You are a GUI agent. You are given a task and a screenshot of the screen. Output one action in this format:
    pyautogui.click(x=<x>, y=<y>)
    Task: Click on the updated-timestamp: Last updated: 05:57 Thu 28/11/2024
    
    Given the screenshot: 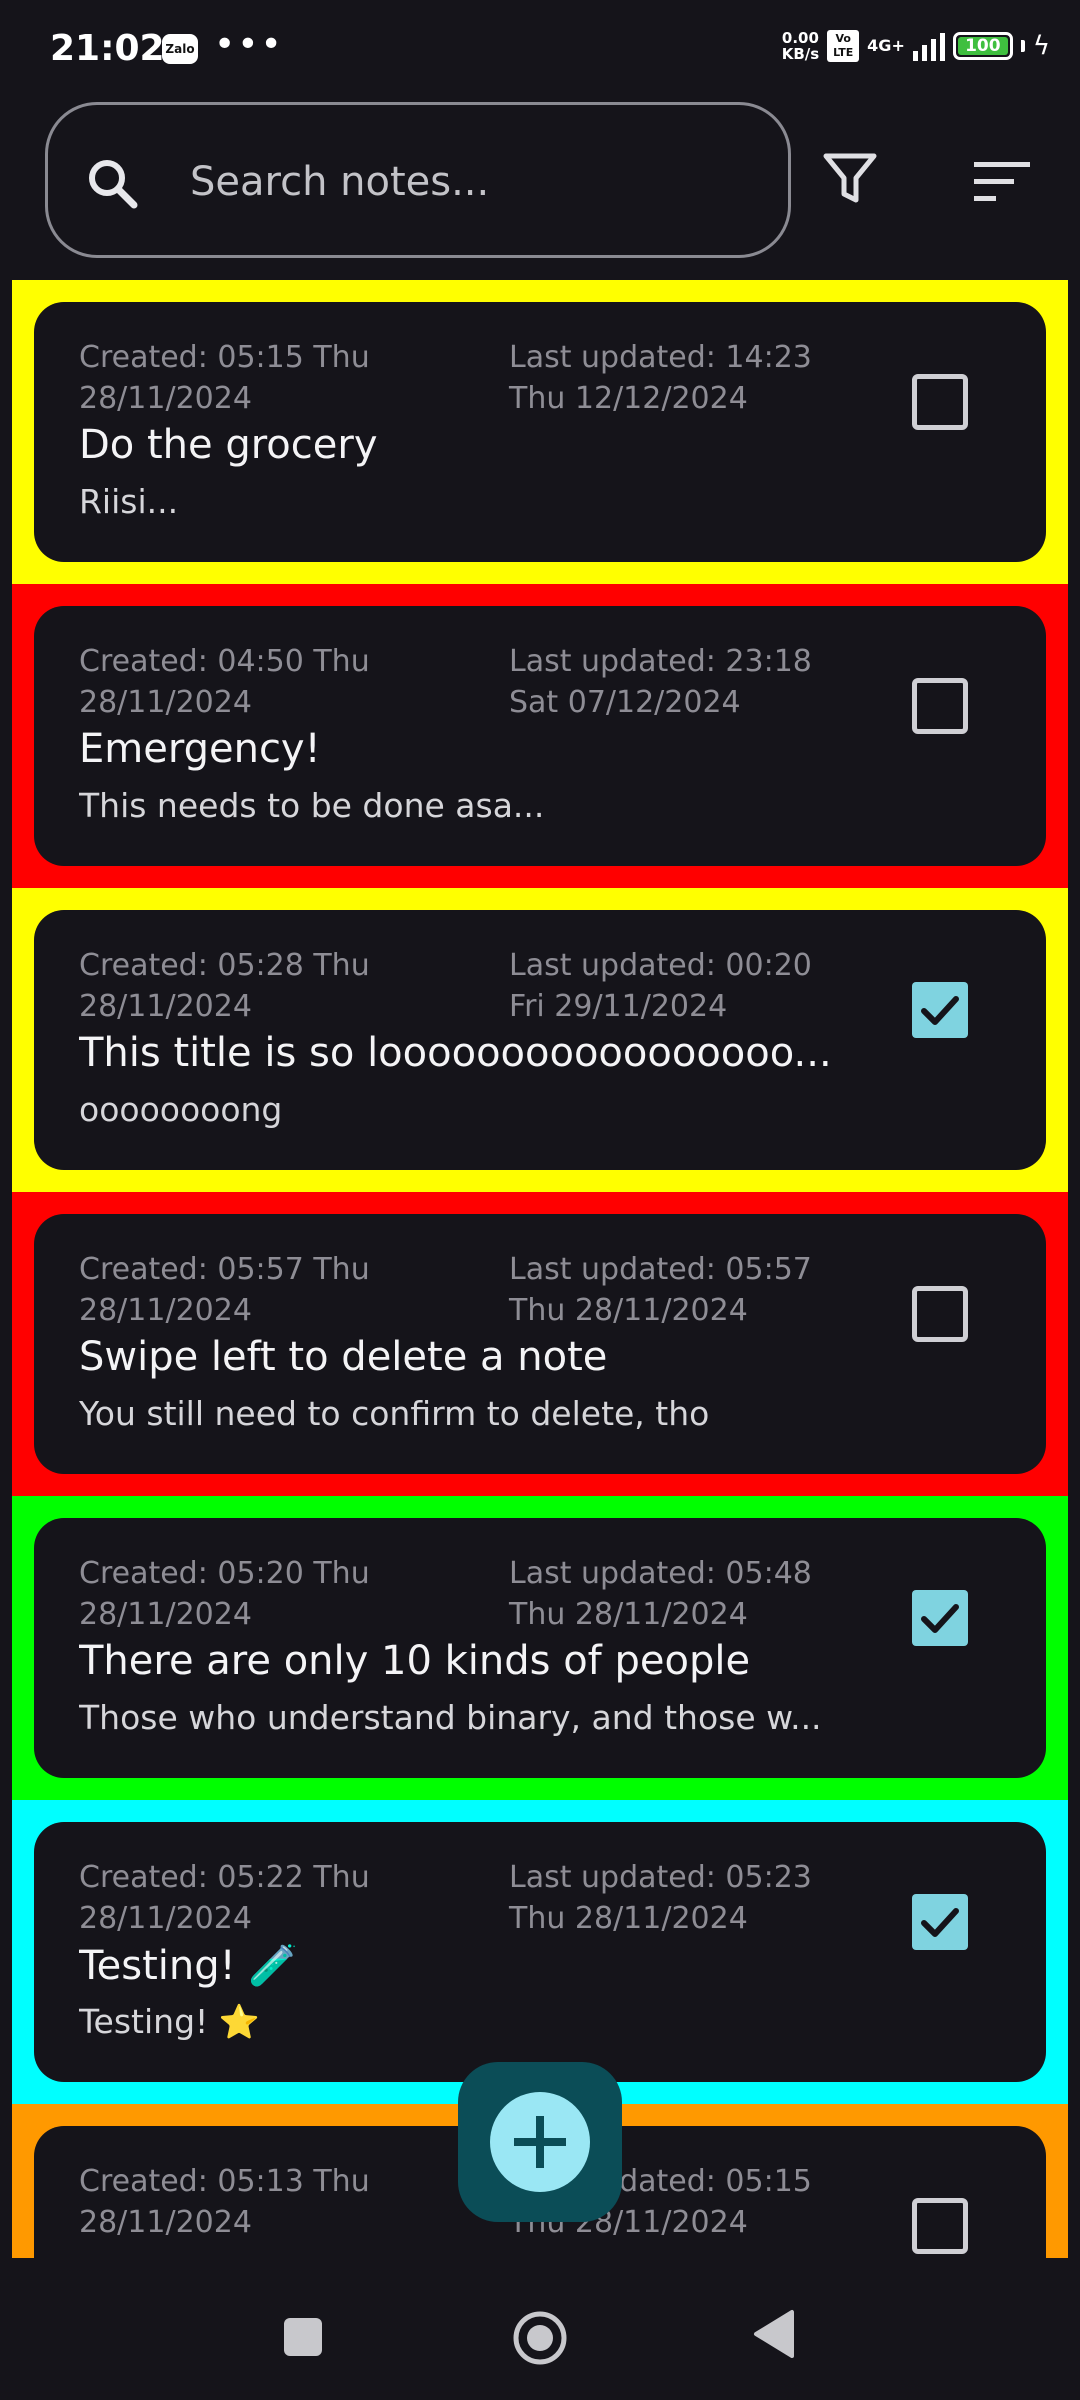 What is the action you would take?
    pyautogui.click(x=660, y=1290)
    